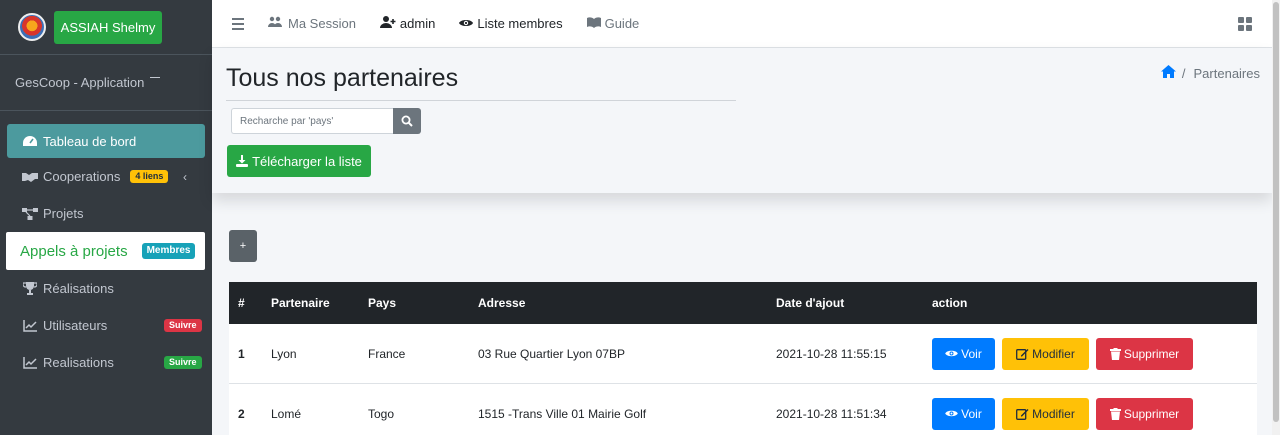 The image size is (1280, 435). What do you see at coordinates (742, 24) in the screenshot?
I see `topbar: Ma Session admin Liste membres Guide` at bounding box center [742, 24].